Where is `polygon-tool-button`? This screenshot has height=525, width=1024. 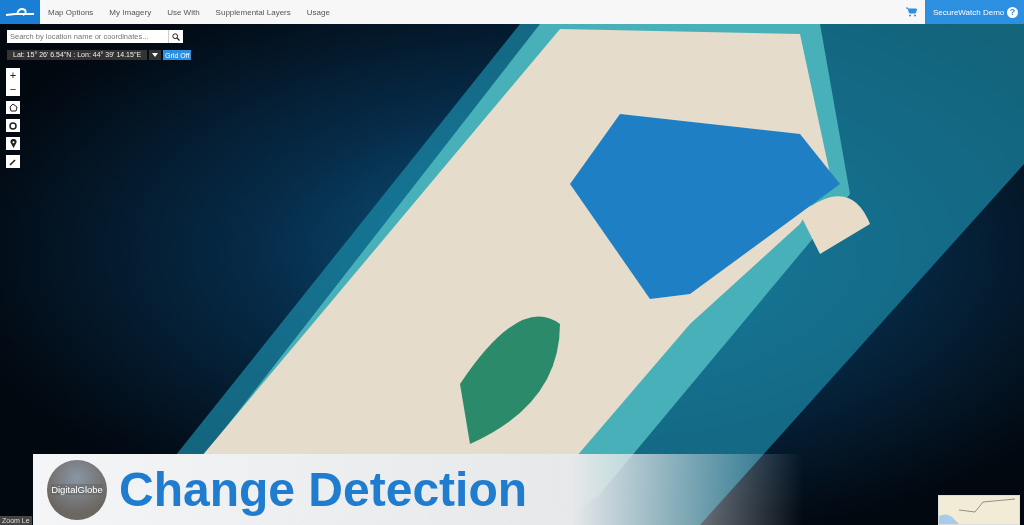
polygon-tool-button is located at coordinates (13, 107).